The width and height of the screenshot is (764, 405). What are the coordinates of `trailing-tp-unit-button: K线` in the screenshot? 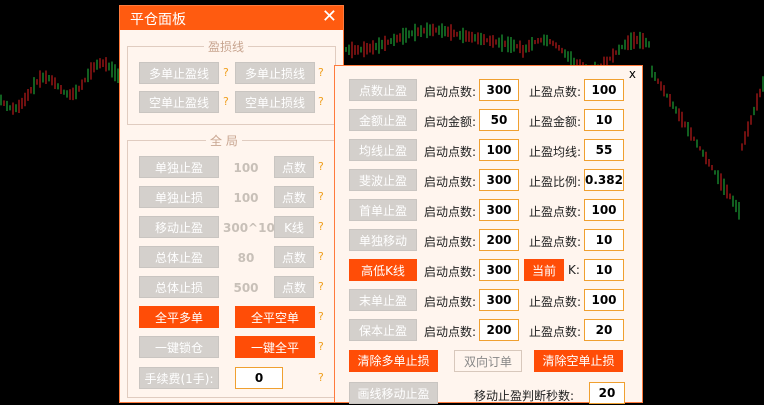 It's located at (294, 227).